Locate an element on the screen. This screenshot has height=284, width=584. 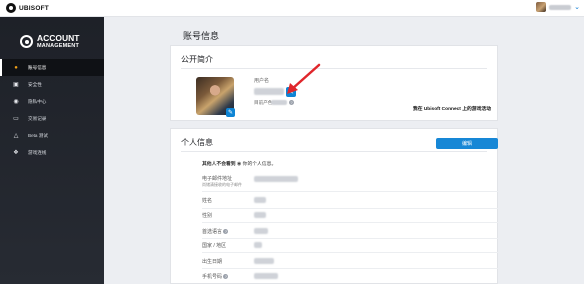
email-sublabel: 尚储清接收的电子邮件 is located at coordinates (222, 184).